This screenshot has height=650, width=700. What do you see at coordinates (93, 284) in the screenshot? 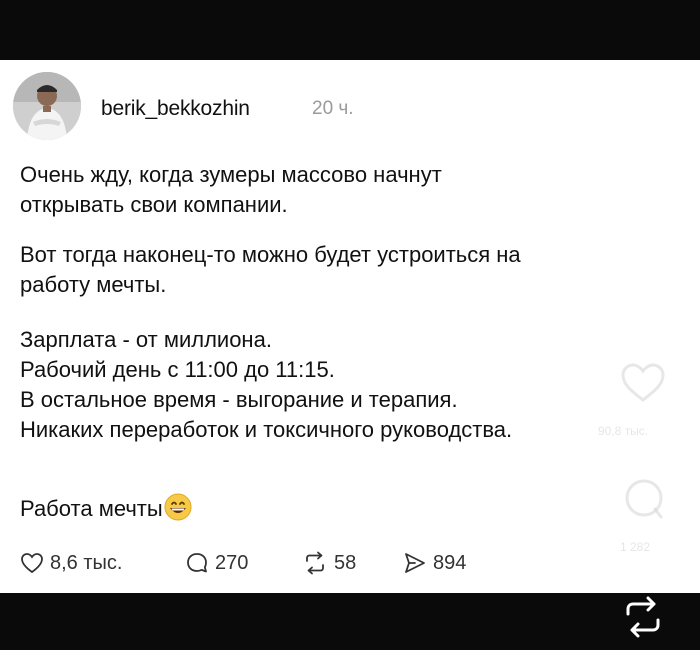
I see `text-line: работу мечты.` at bounding box center [93, 284].